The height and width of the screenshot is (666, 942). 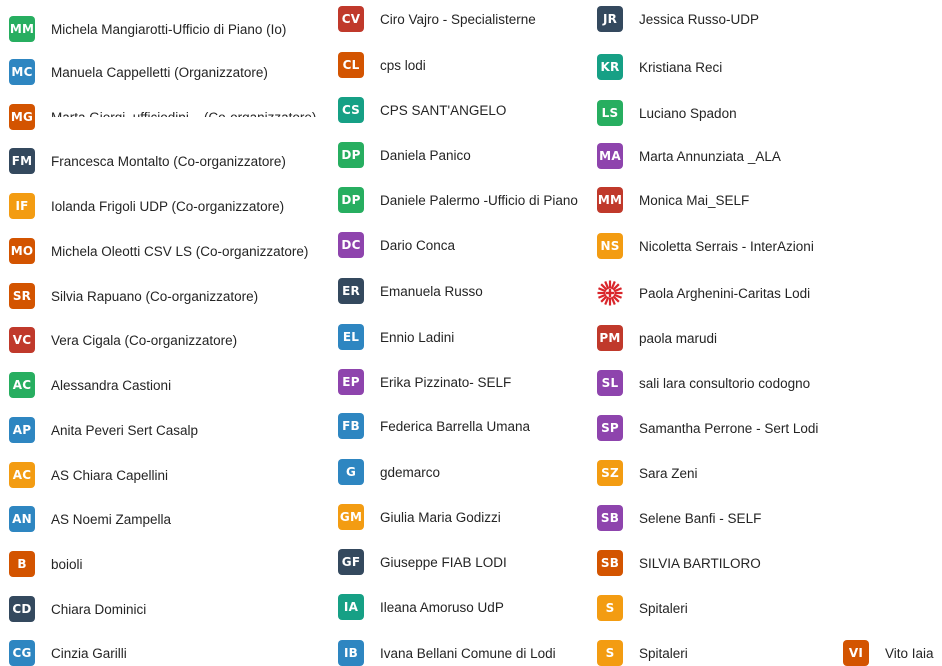 I want to click on participant-name: SILVIA BARTILORO, so click(x=700, y=563).